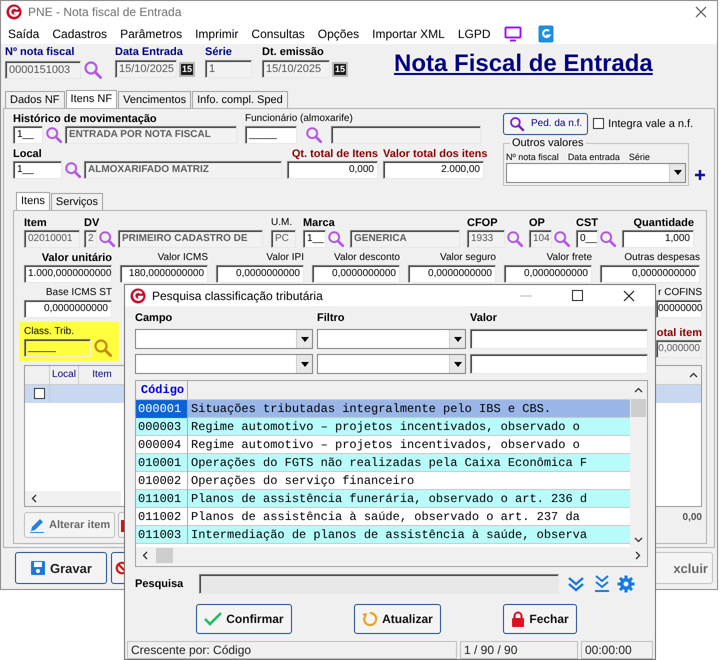  Describe the element at coordinates (679, 332) in the screenshot. I see `field-label: otal item` at that location.